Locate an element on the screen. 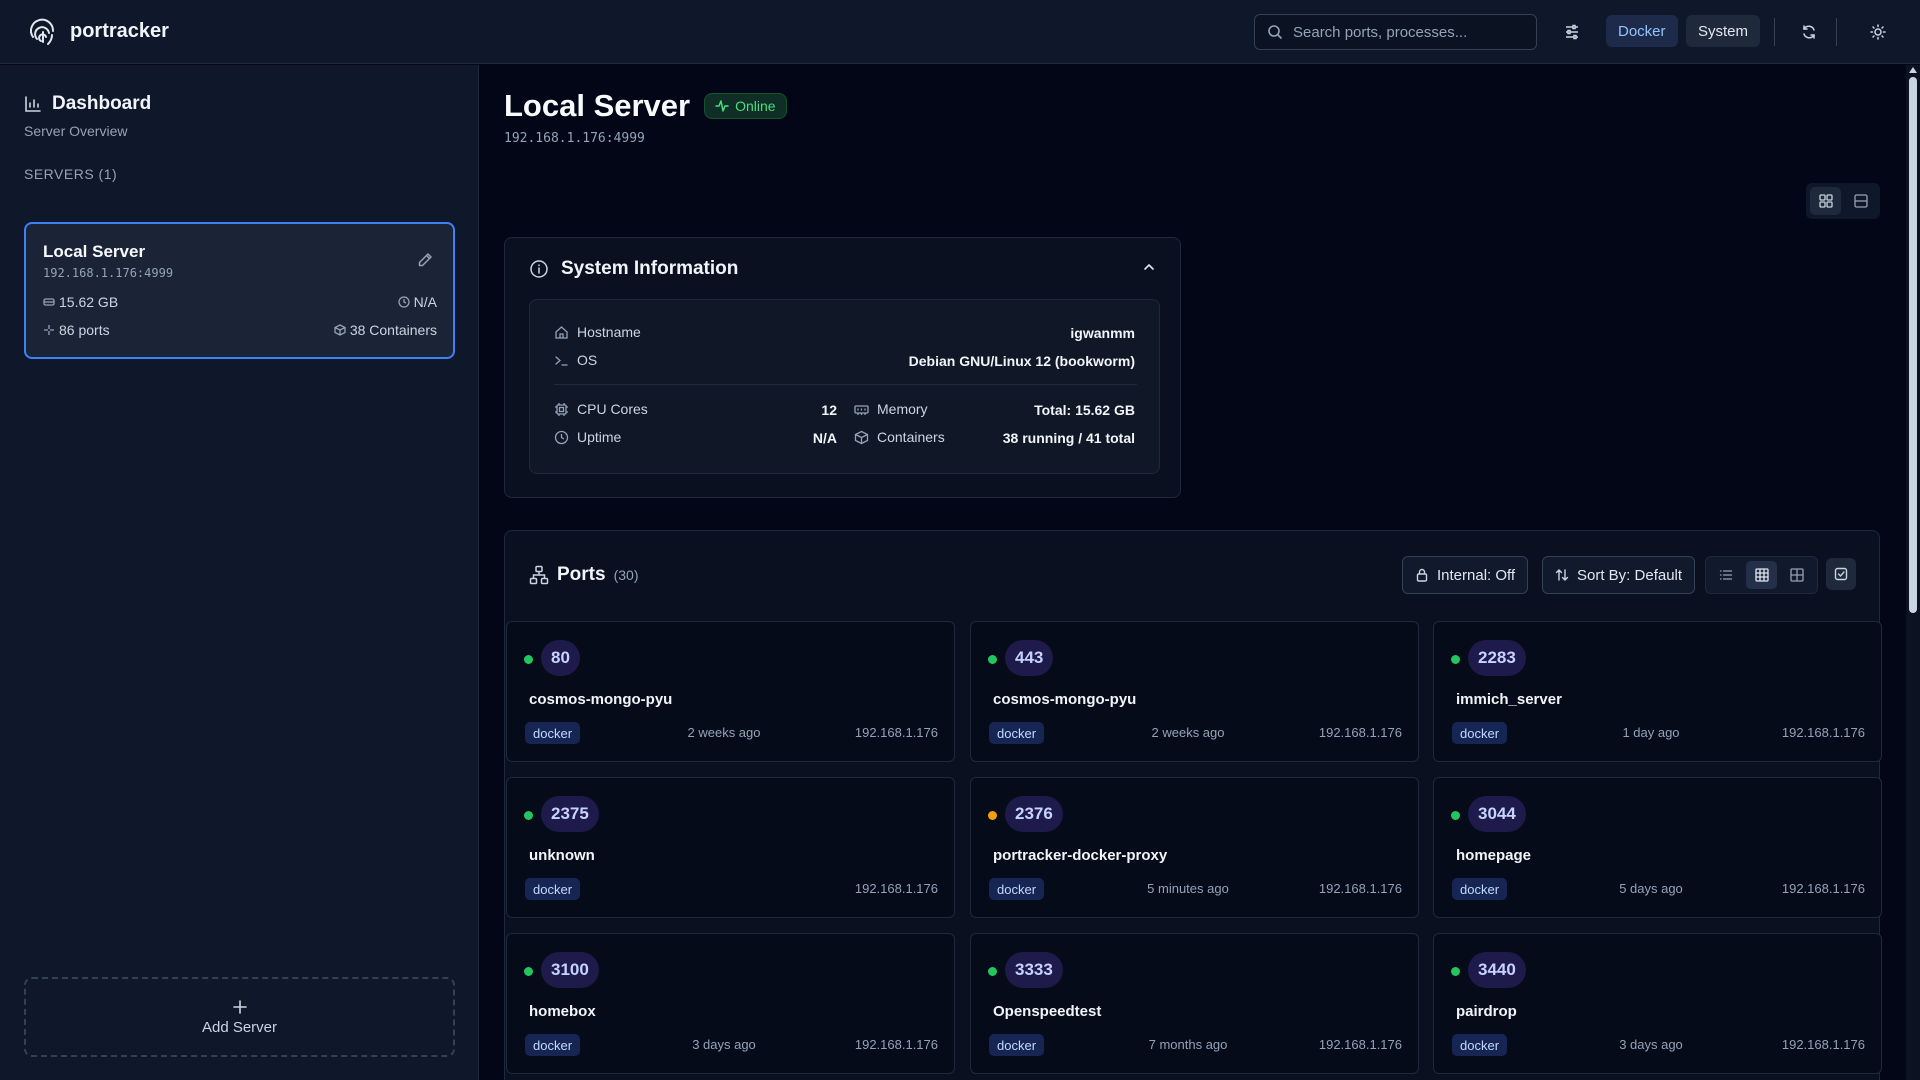  server-title: Local Server is located at coordinates (597, 105).